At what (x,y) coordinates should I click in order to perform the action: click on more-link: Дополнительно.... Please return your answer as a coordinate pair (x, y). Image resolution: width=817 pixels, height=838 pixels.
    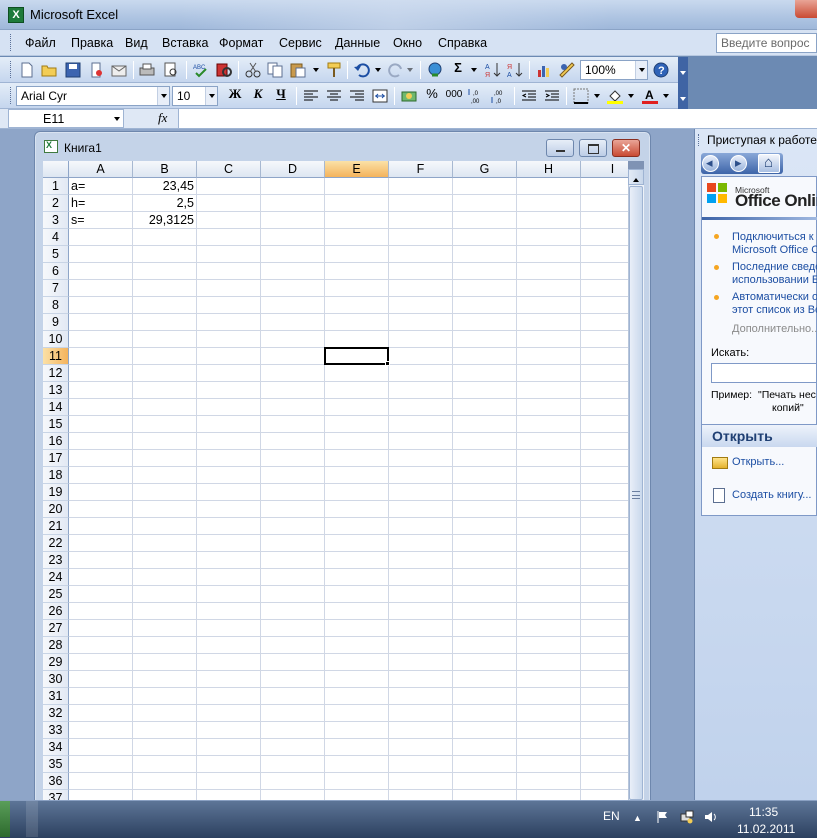
    Looking at the image, I should click on (774, 329).